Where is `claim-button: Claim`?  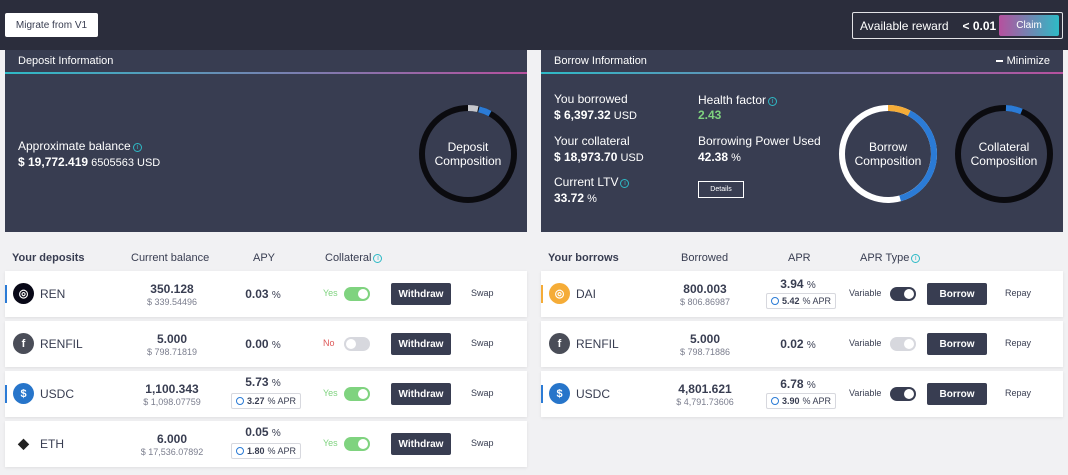
claim-button: Claim is located at coordinates (1029, 25).